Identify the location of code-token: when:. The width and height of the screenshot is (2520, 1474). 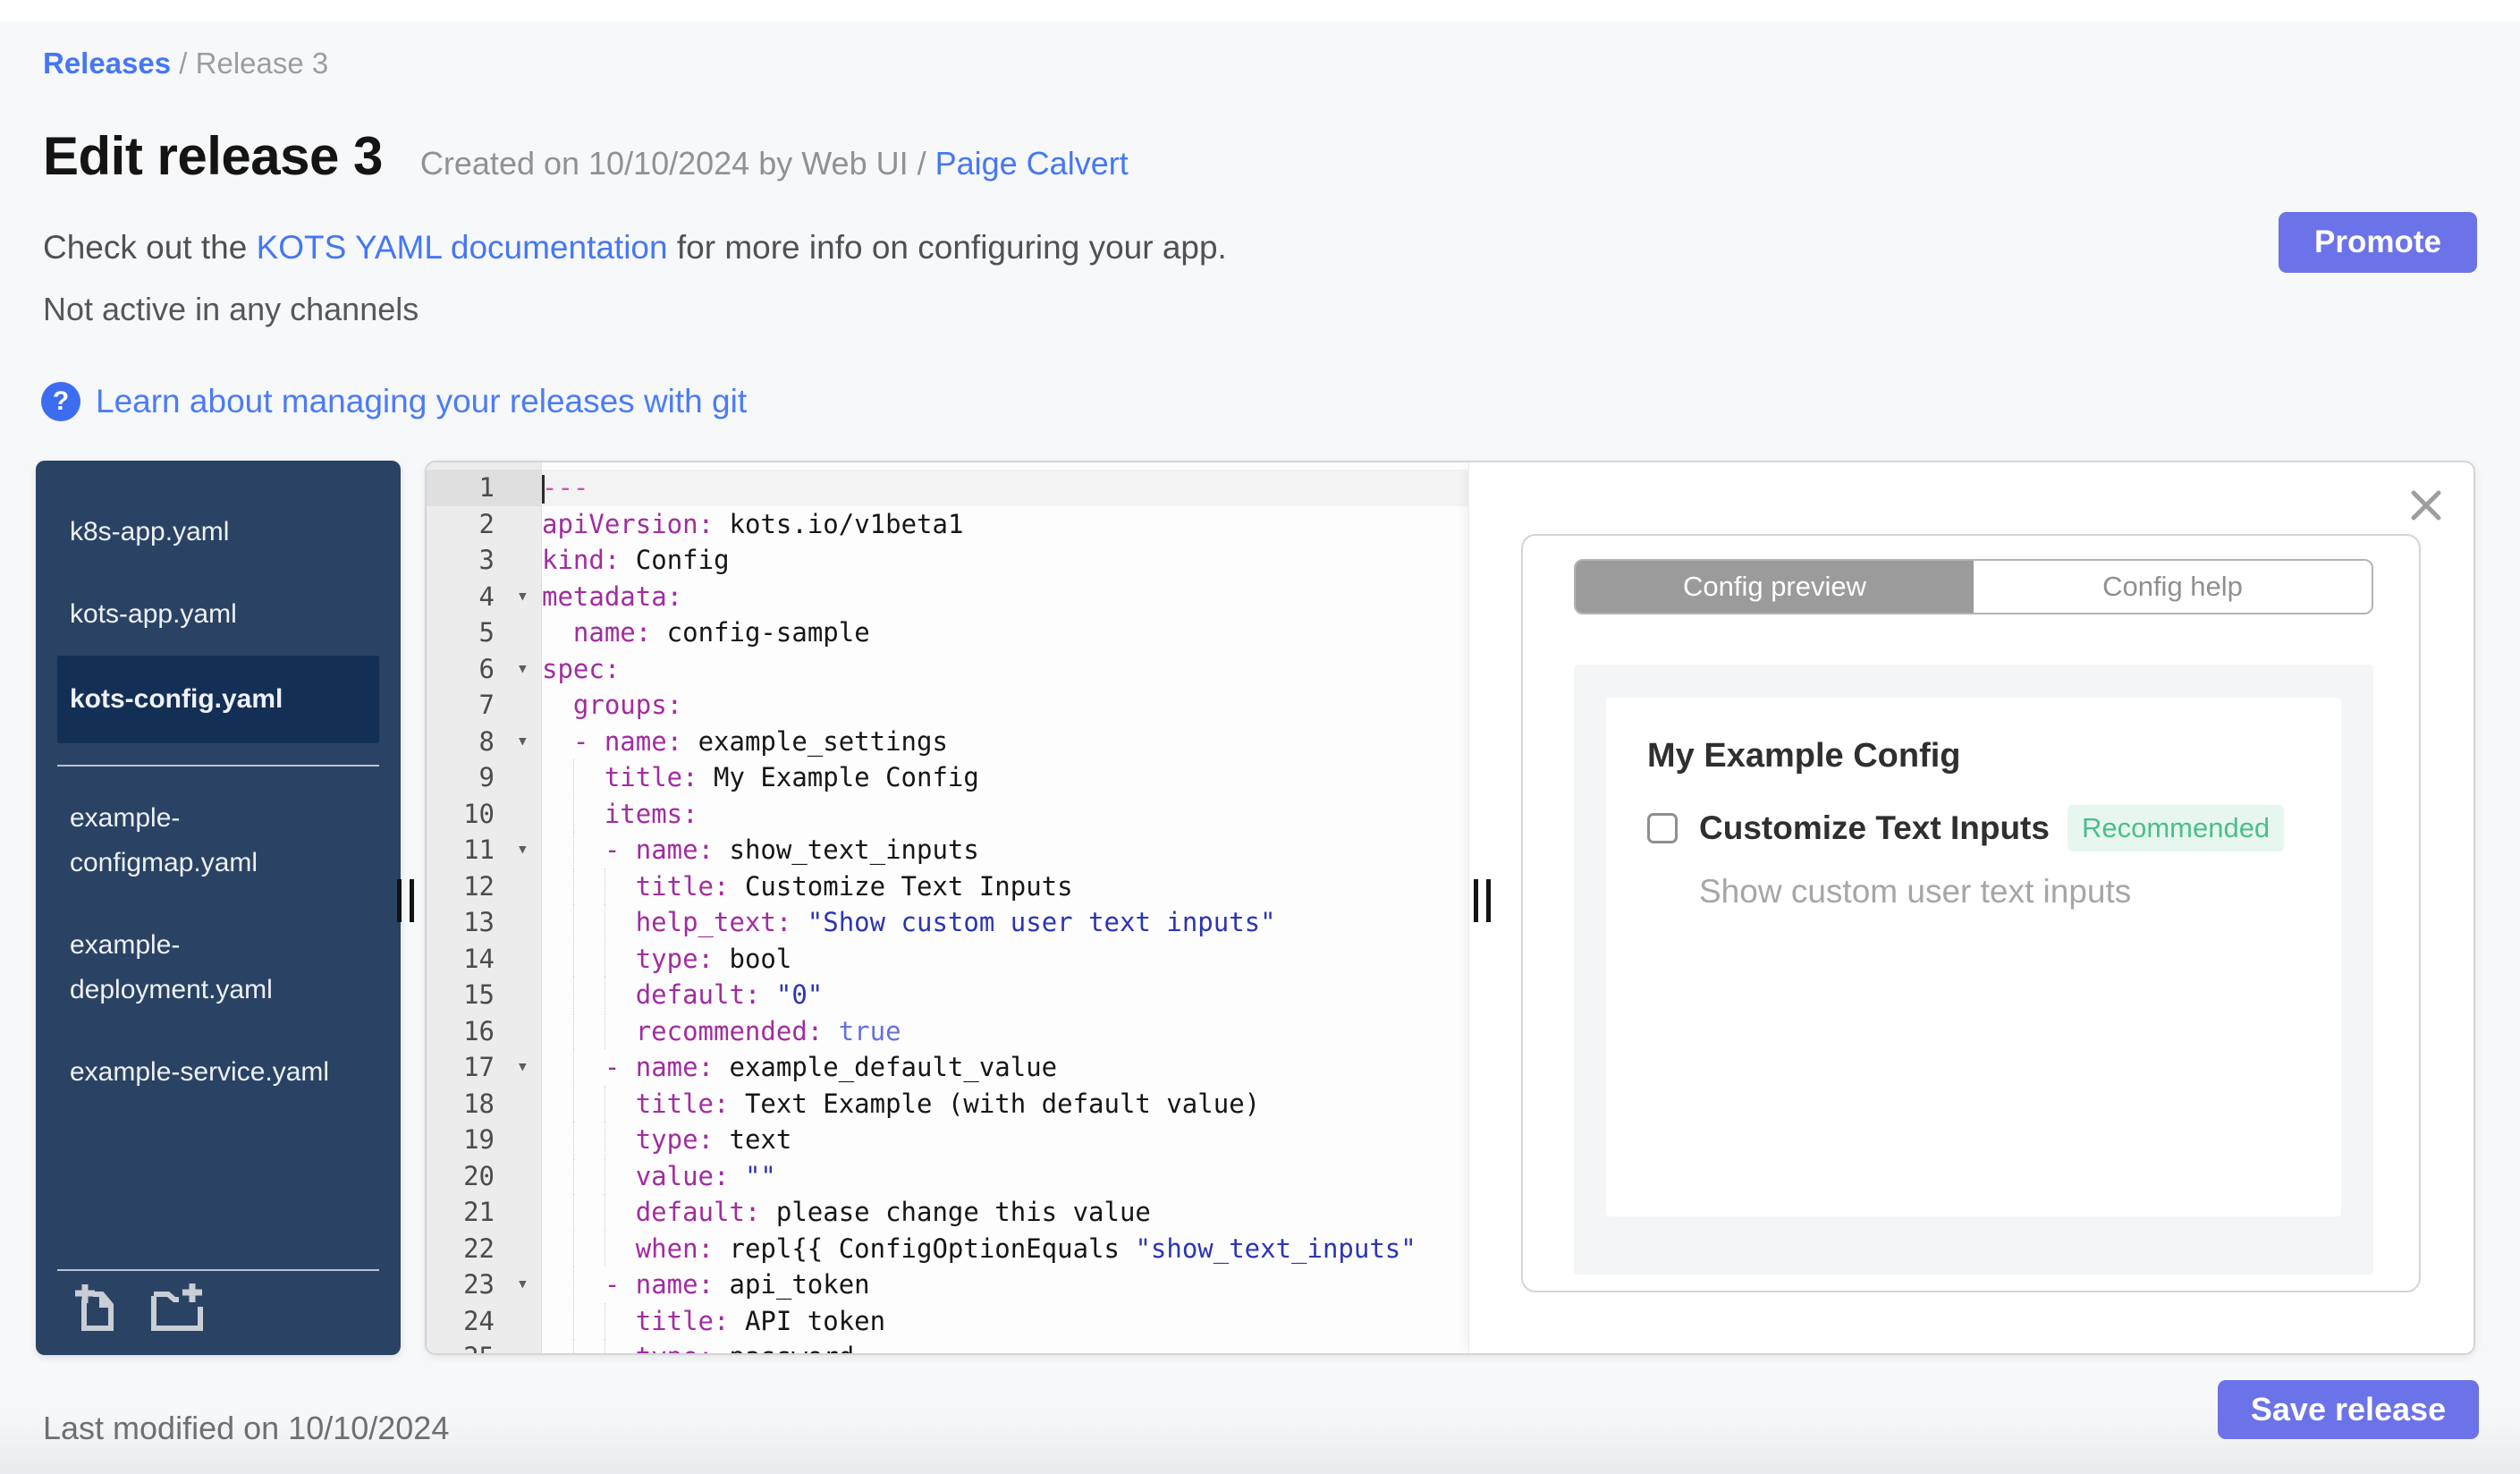
(675, 1248).